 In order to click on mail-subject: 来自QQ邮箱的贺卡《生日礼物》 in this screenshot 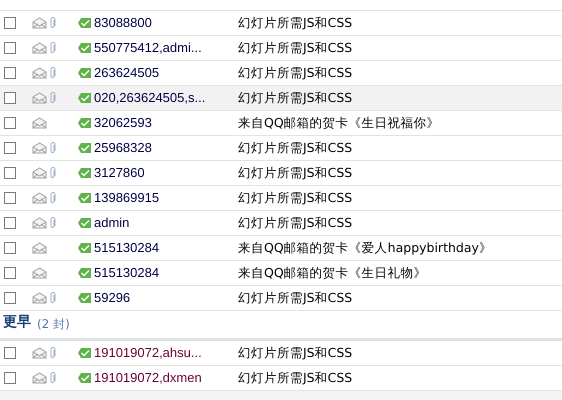, I will do `click(332, 273)`.